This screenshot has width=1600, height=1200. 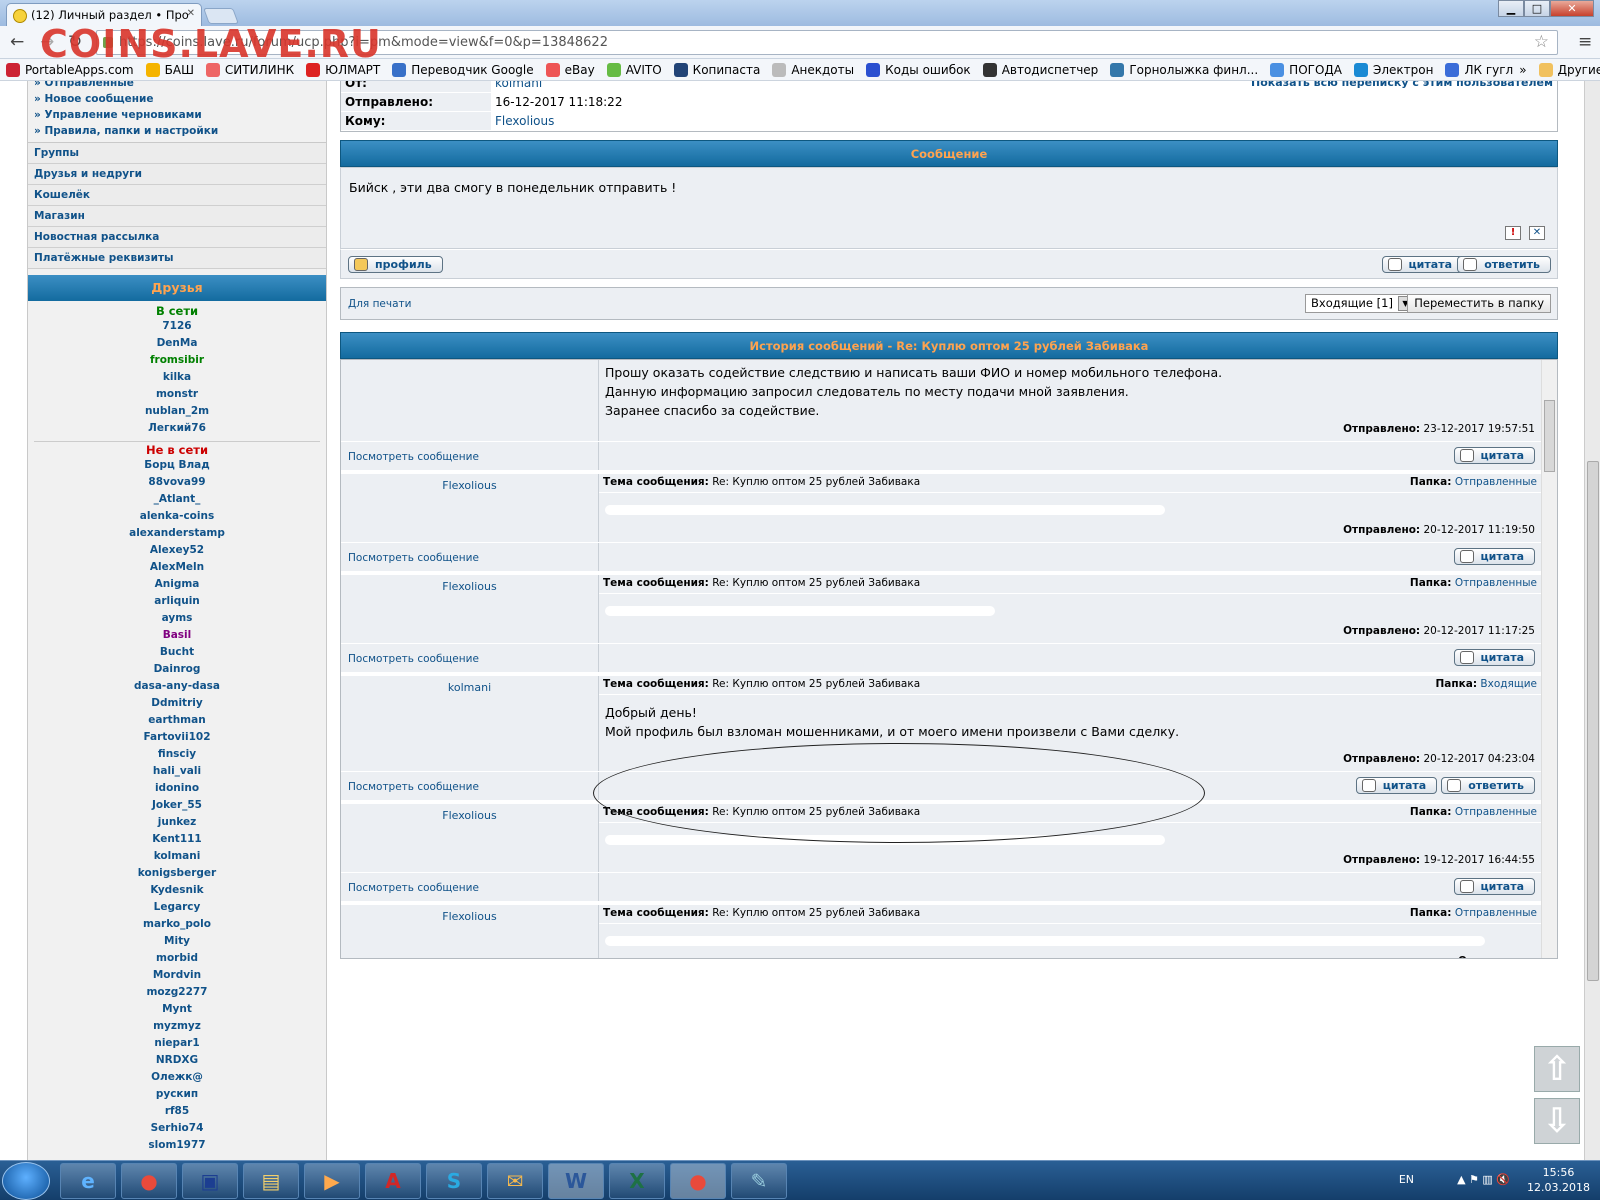 I want to click on friend-offline: arliquin, so click(x=177, y=601).